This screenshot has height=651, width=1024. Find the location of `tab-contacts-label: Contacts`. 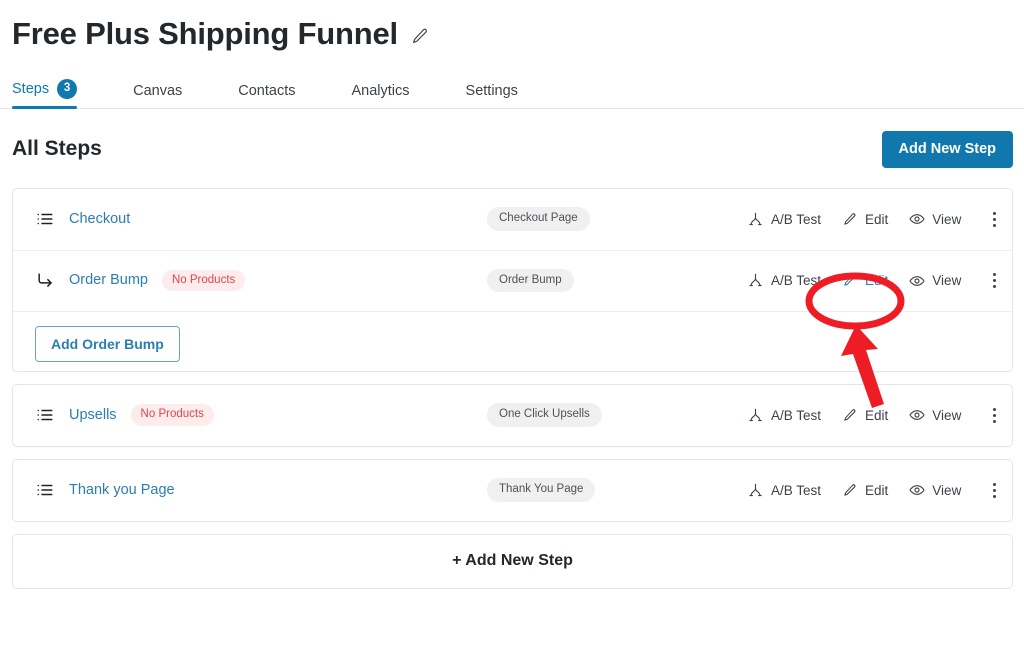

tab-contacts-label: Contacts is located at coordinates (267, 91).